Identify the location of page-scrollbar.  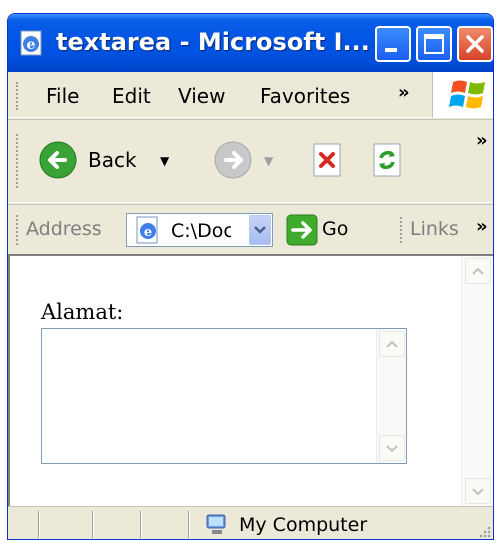
(477, 381).